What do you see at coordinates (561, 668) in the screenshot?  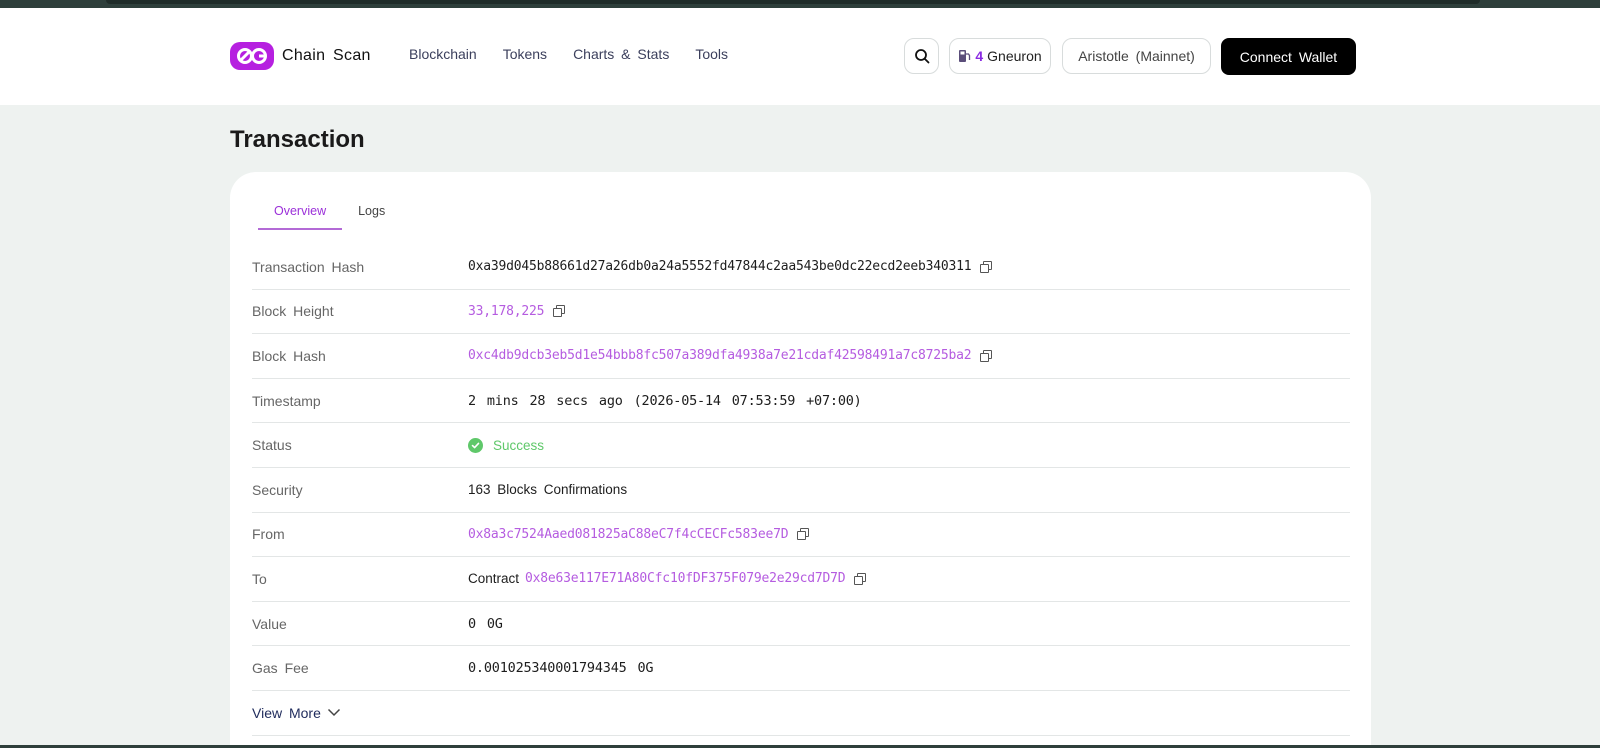 I see `value-gas-fee: 0.001025340001794345 0G` at bounding box center [561, 668].